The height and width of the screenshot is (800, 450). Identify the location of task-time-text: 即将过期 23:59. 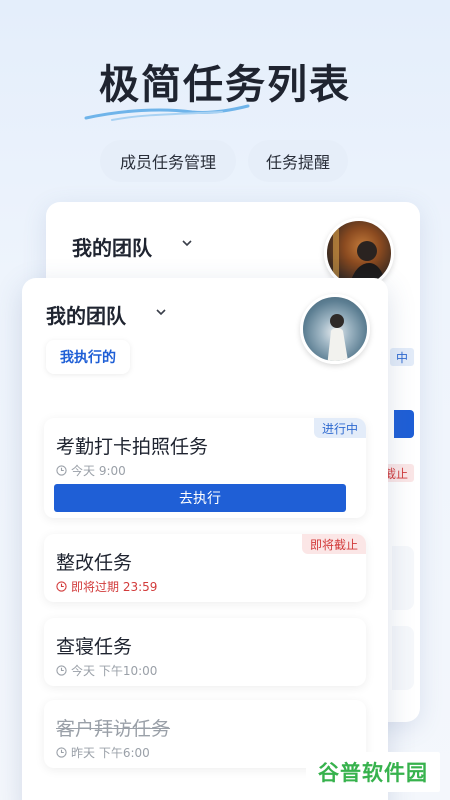
(114, 587).